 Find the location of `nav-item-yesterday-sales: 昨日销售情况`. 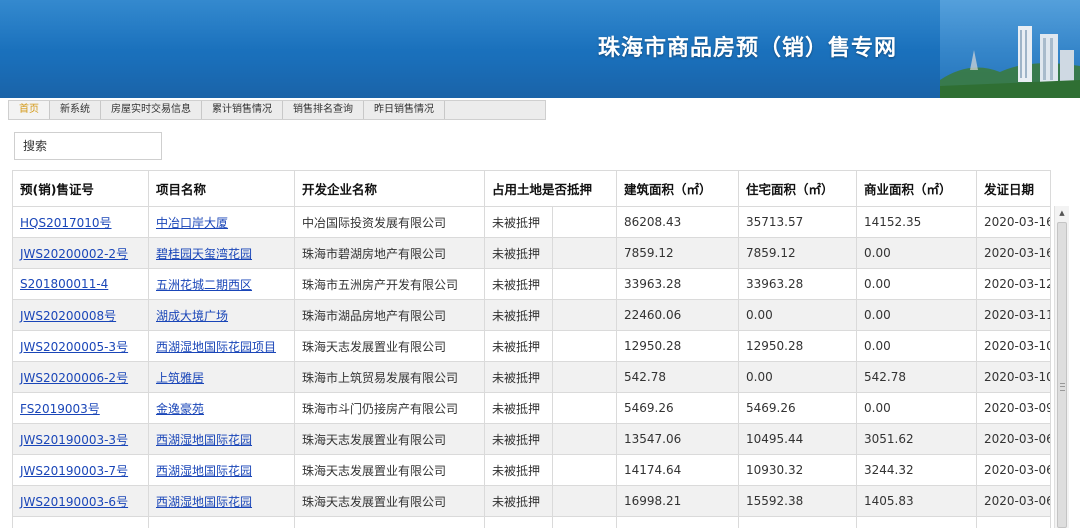

nav-item-yesterday-sales: 昨日销售情况 is located at coordinates (404, 110).